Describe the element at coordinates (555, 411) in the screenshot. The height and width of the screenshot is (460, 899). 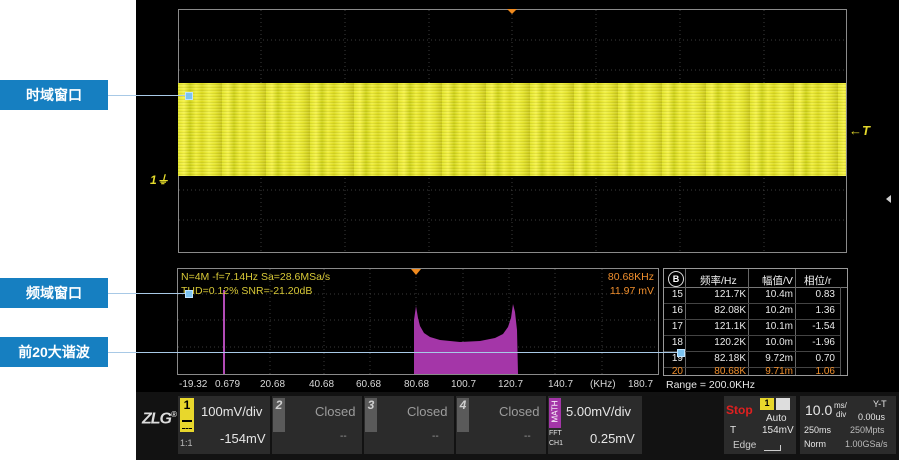
I see `math-label: MATH` at that location.